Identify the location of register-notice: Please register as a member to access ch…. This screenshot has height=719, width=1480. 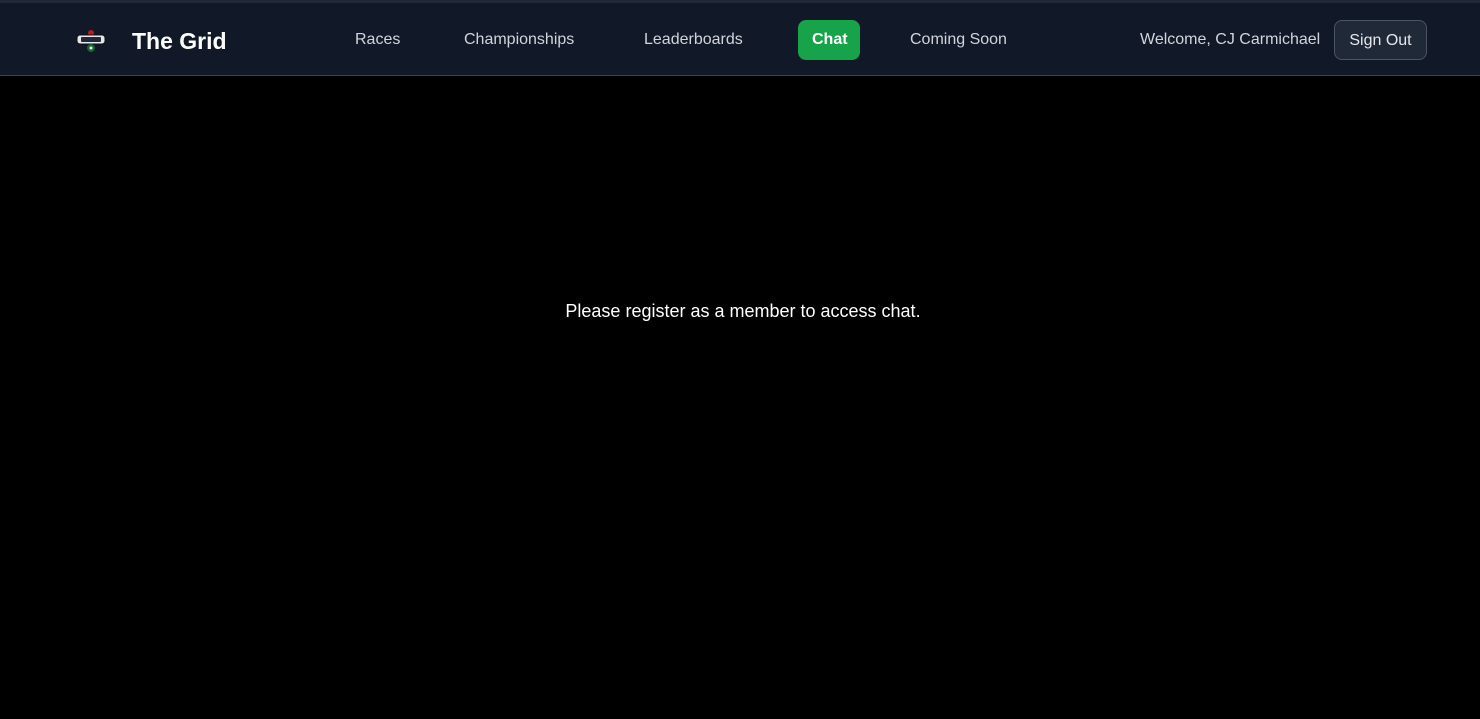
(743, 311).